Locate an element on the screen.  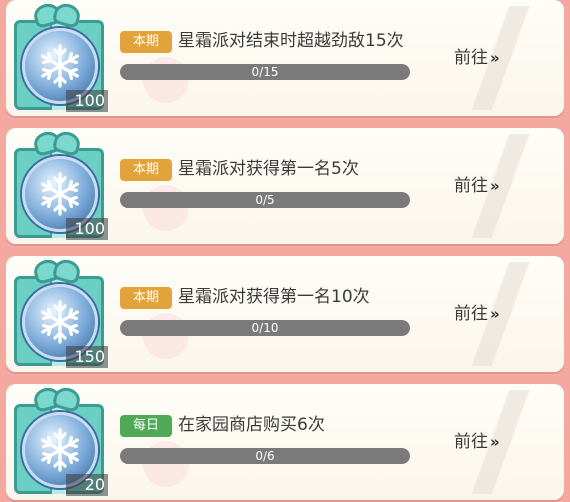
progress-text: 0/15 is located at coordinates (265, 72).